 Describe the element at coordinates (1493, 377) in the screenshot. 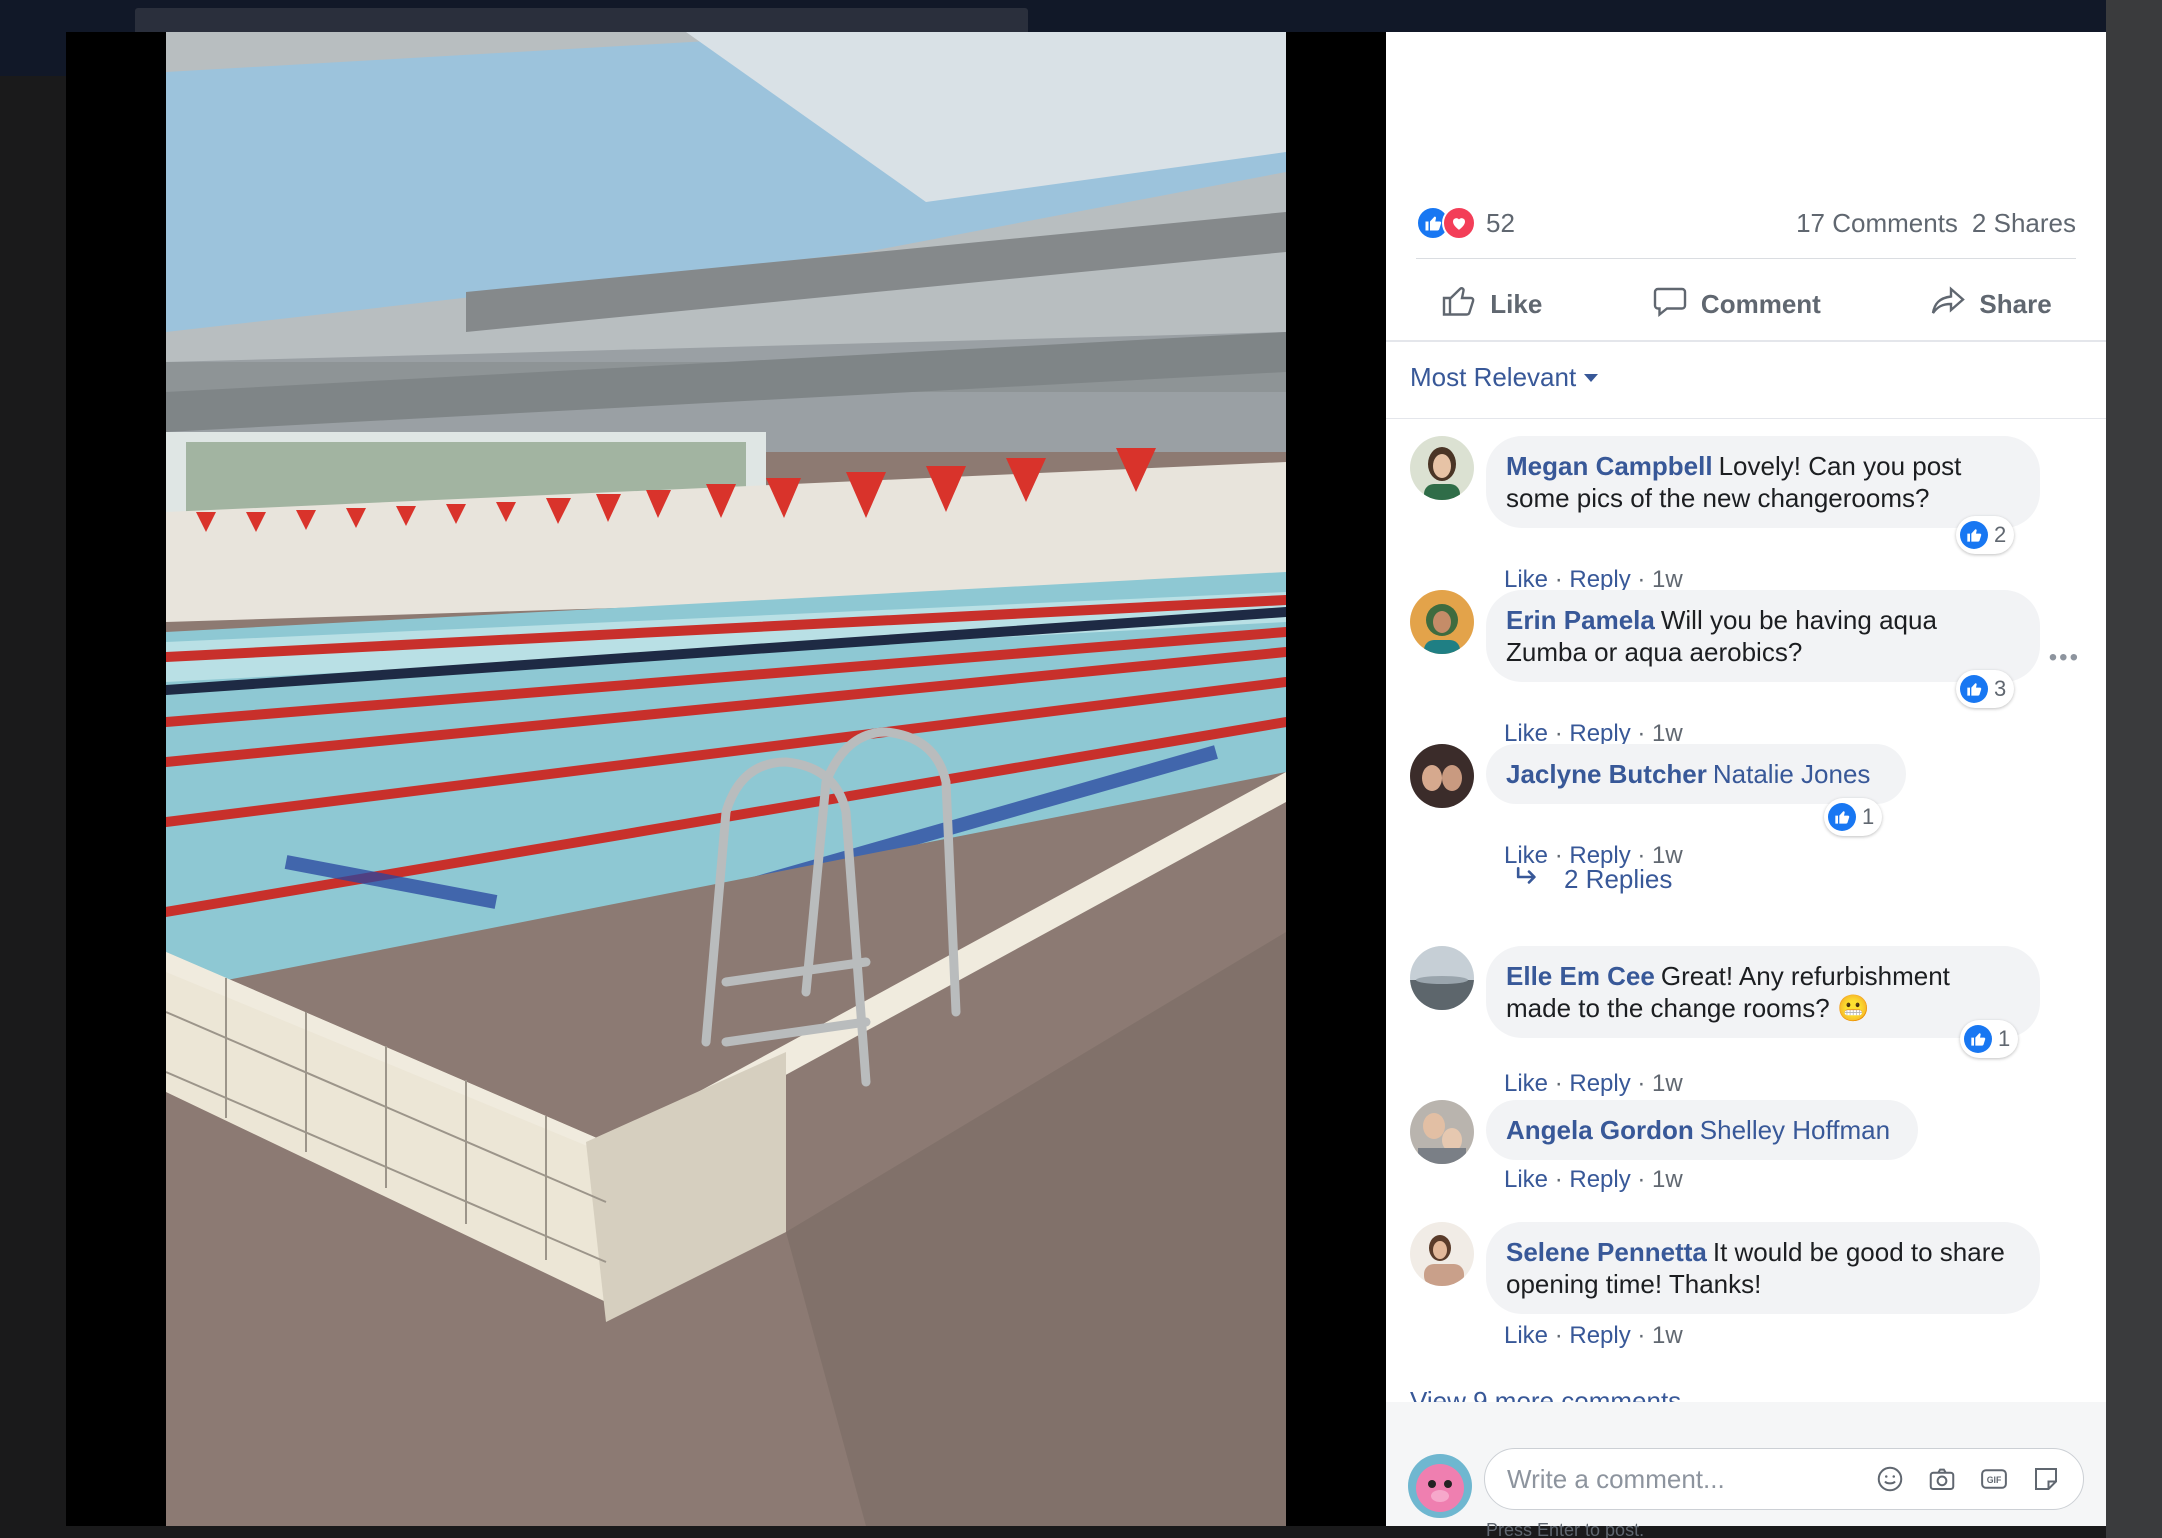

I see `sort-label: Most Relevant` at that location.